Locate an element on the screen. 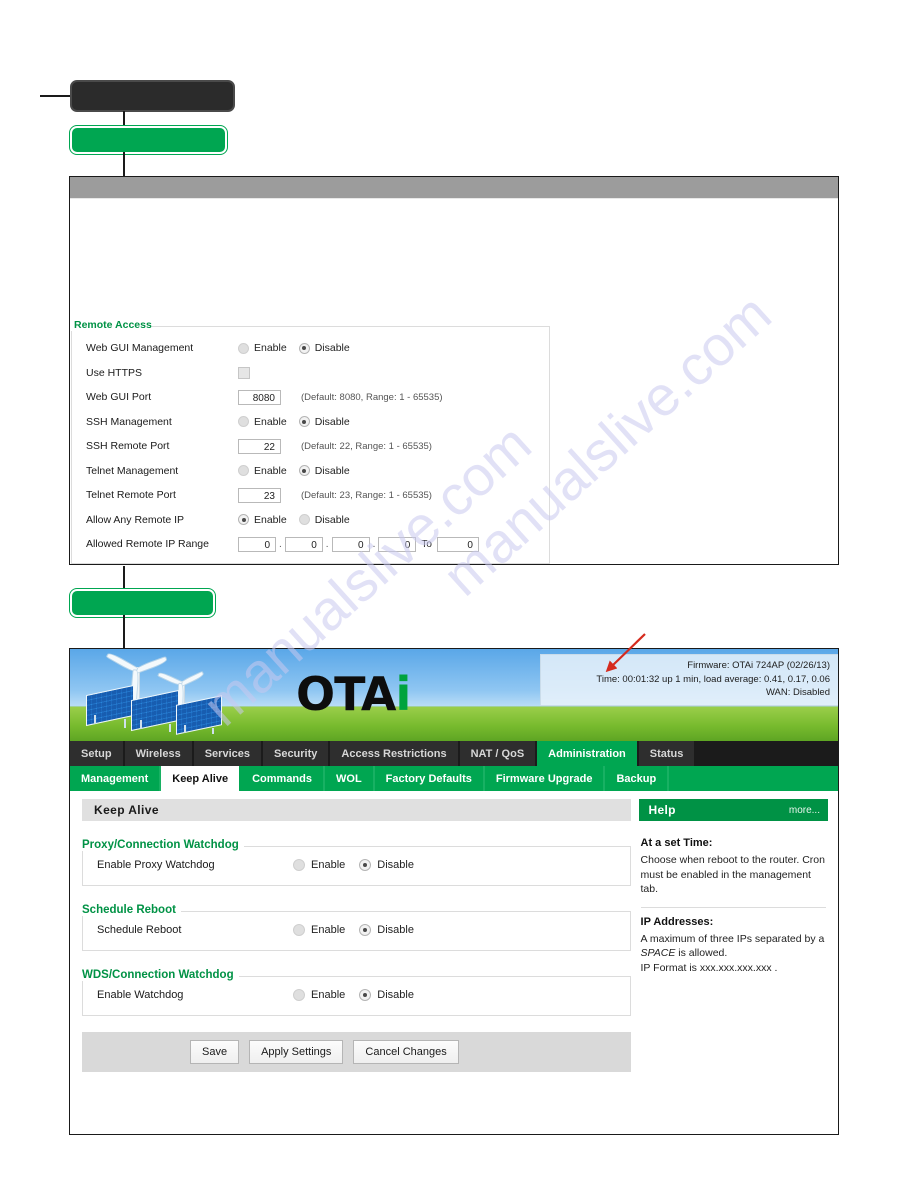 Image resolution: width=918 pixels, height=1188 pixels. label-telnet-management: Telnet Management is located at coordinates (132, 470).